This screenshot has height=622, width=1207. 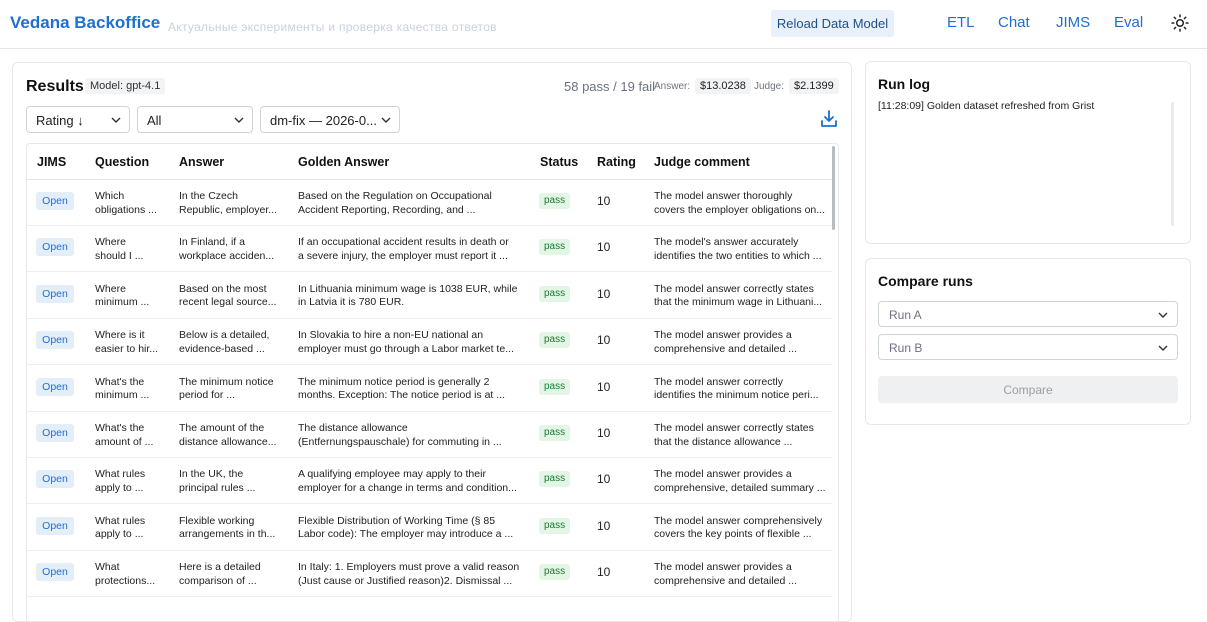 I want to click on cell-line: in Latvia it is 780 EUR., so click(x=351, y=302).